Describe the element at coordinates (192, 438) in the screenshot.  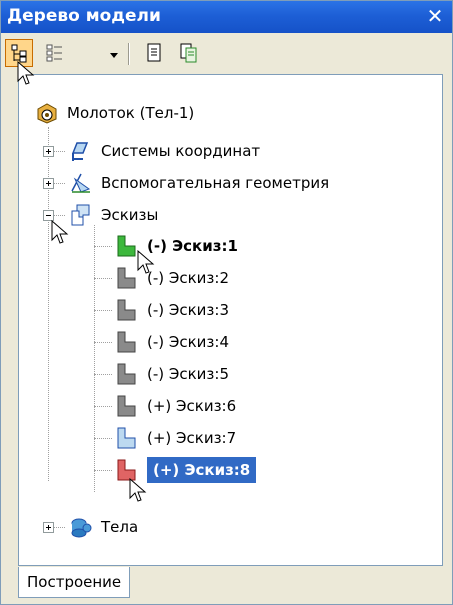
I see `sketch-label: (+) Эскиз:7` at that location.